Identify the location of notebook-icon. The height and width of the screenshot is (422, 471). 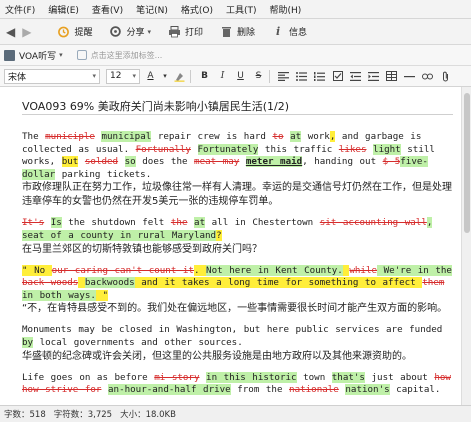
(9, 55).